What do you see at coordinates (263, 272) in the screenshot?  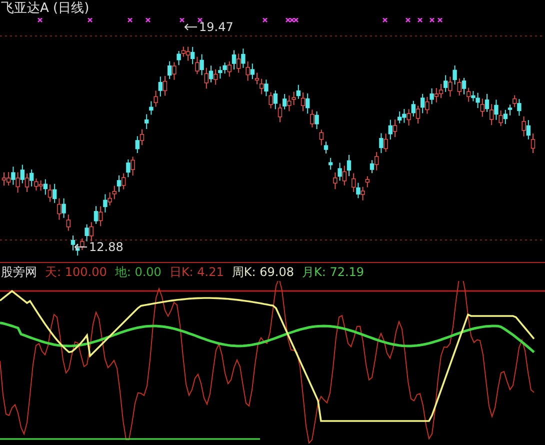 I see `legend-value: 周K: 69.08` at bounding box center [263, 272].